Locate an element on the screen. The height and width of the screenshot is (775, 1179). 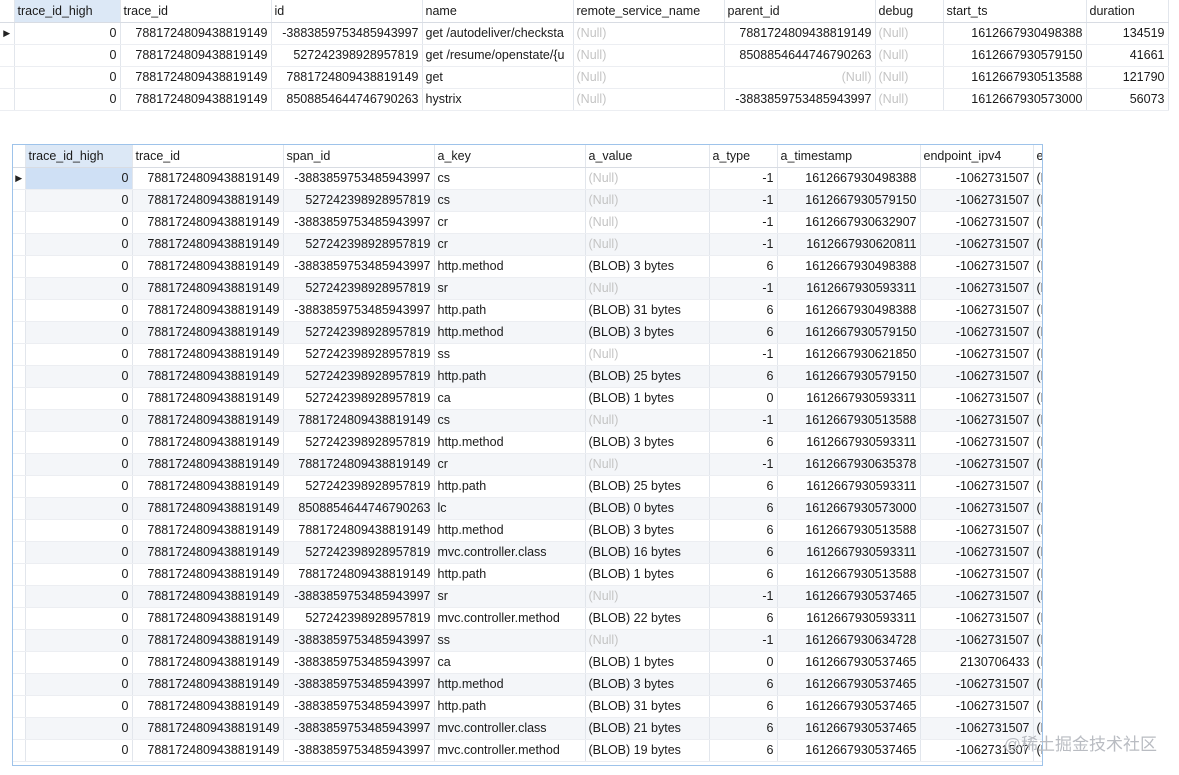
cell-a-timestamp: 1612667930621850 is located at coordinates (849, 354).